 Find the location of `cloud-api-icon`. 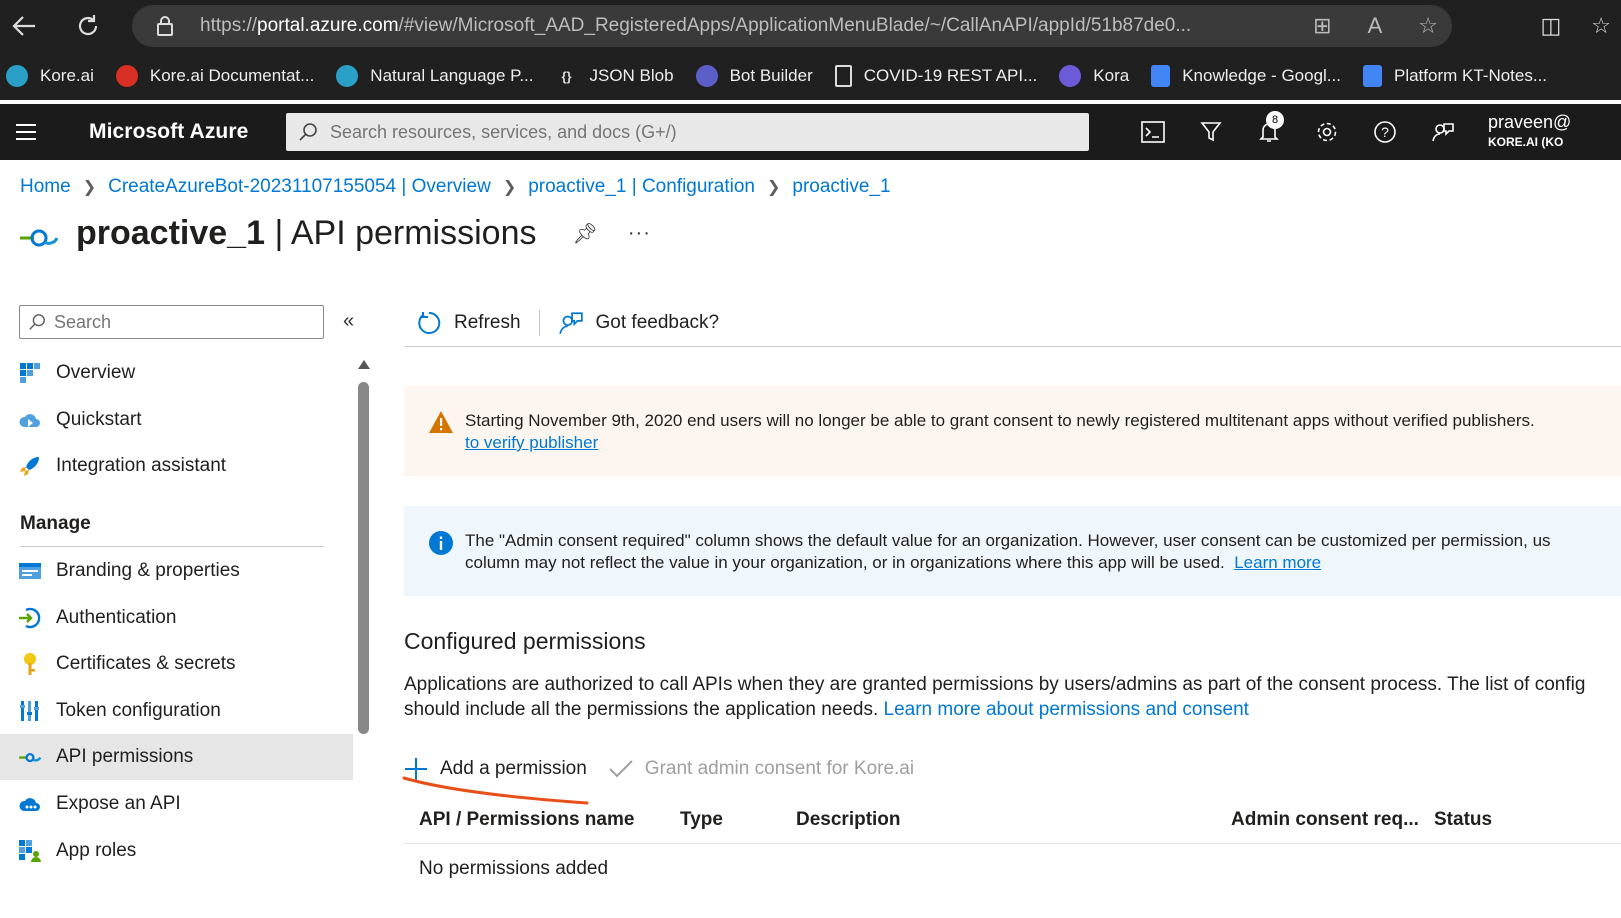

cloud-api-icon is located at coordinates (30, 804).